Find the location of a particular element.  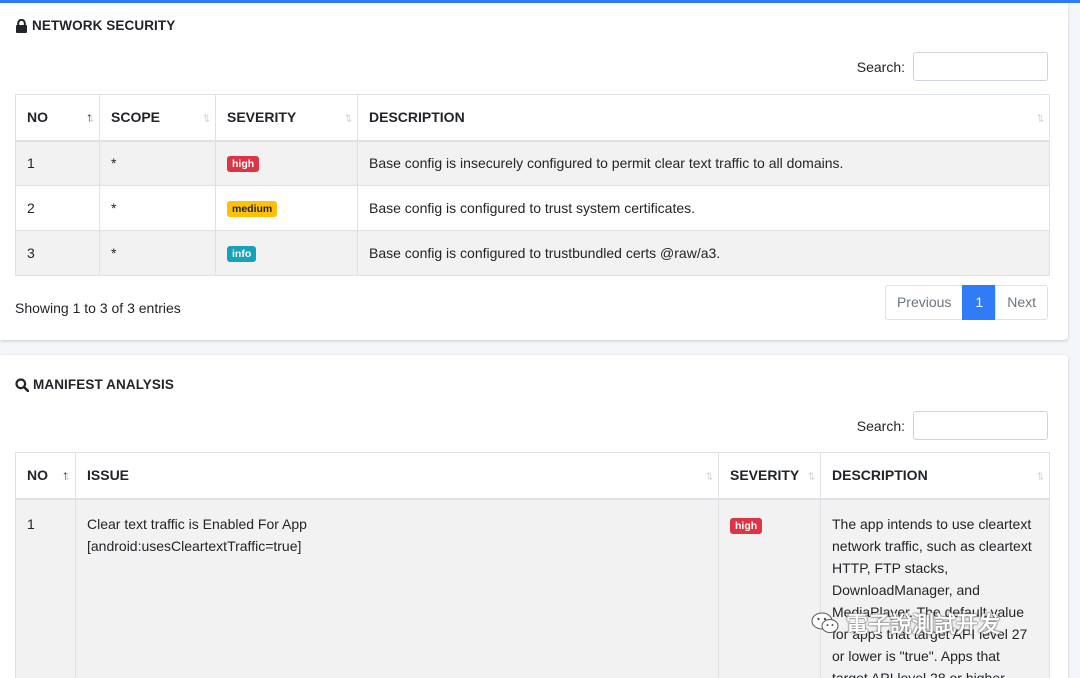

column-header-scope: SCOPE ↑↓ is located at coordinates (157, 118).